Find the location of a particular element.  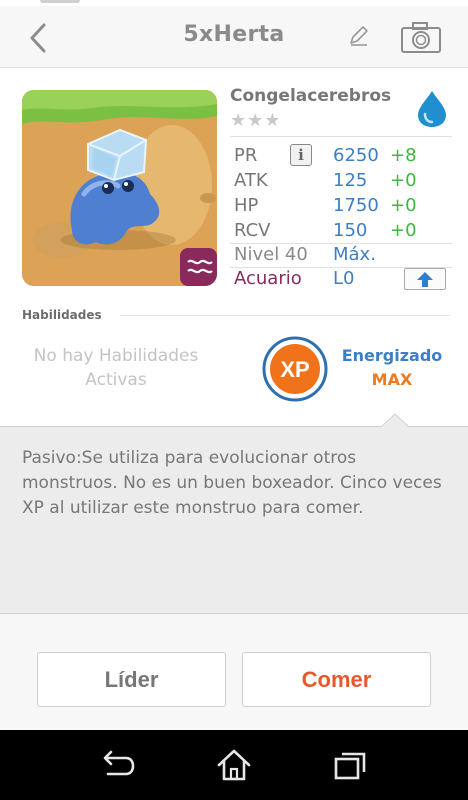

recent-apps-icon is located at coordinates (350, 766).